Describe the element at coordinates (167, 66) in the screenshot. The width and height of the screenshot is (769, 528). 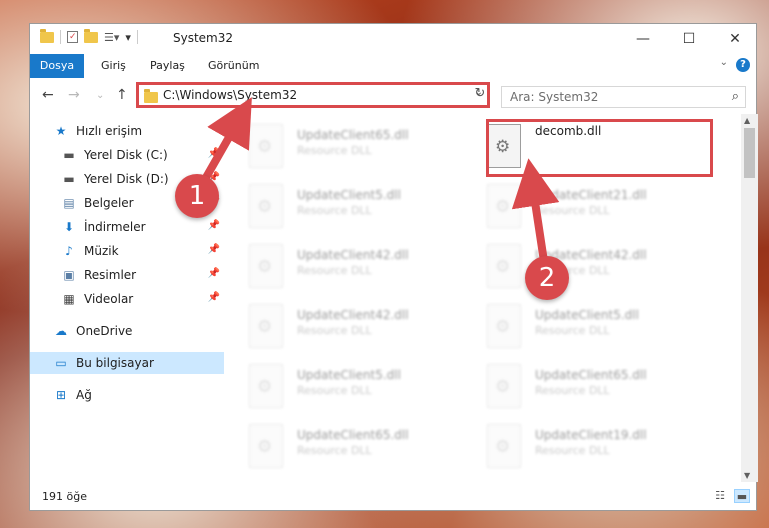
I see `tab-share: Paylaş` at that location.